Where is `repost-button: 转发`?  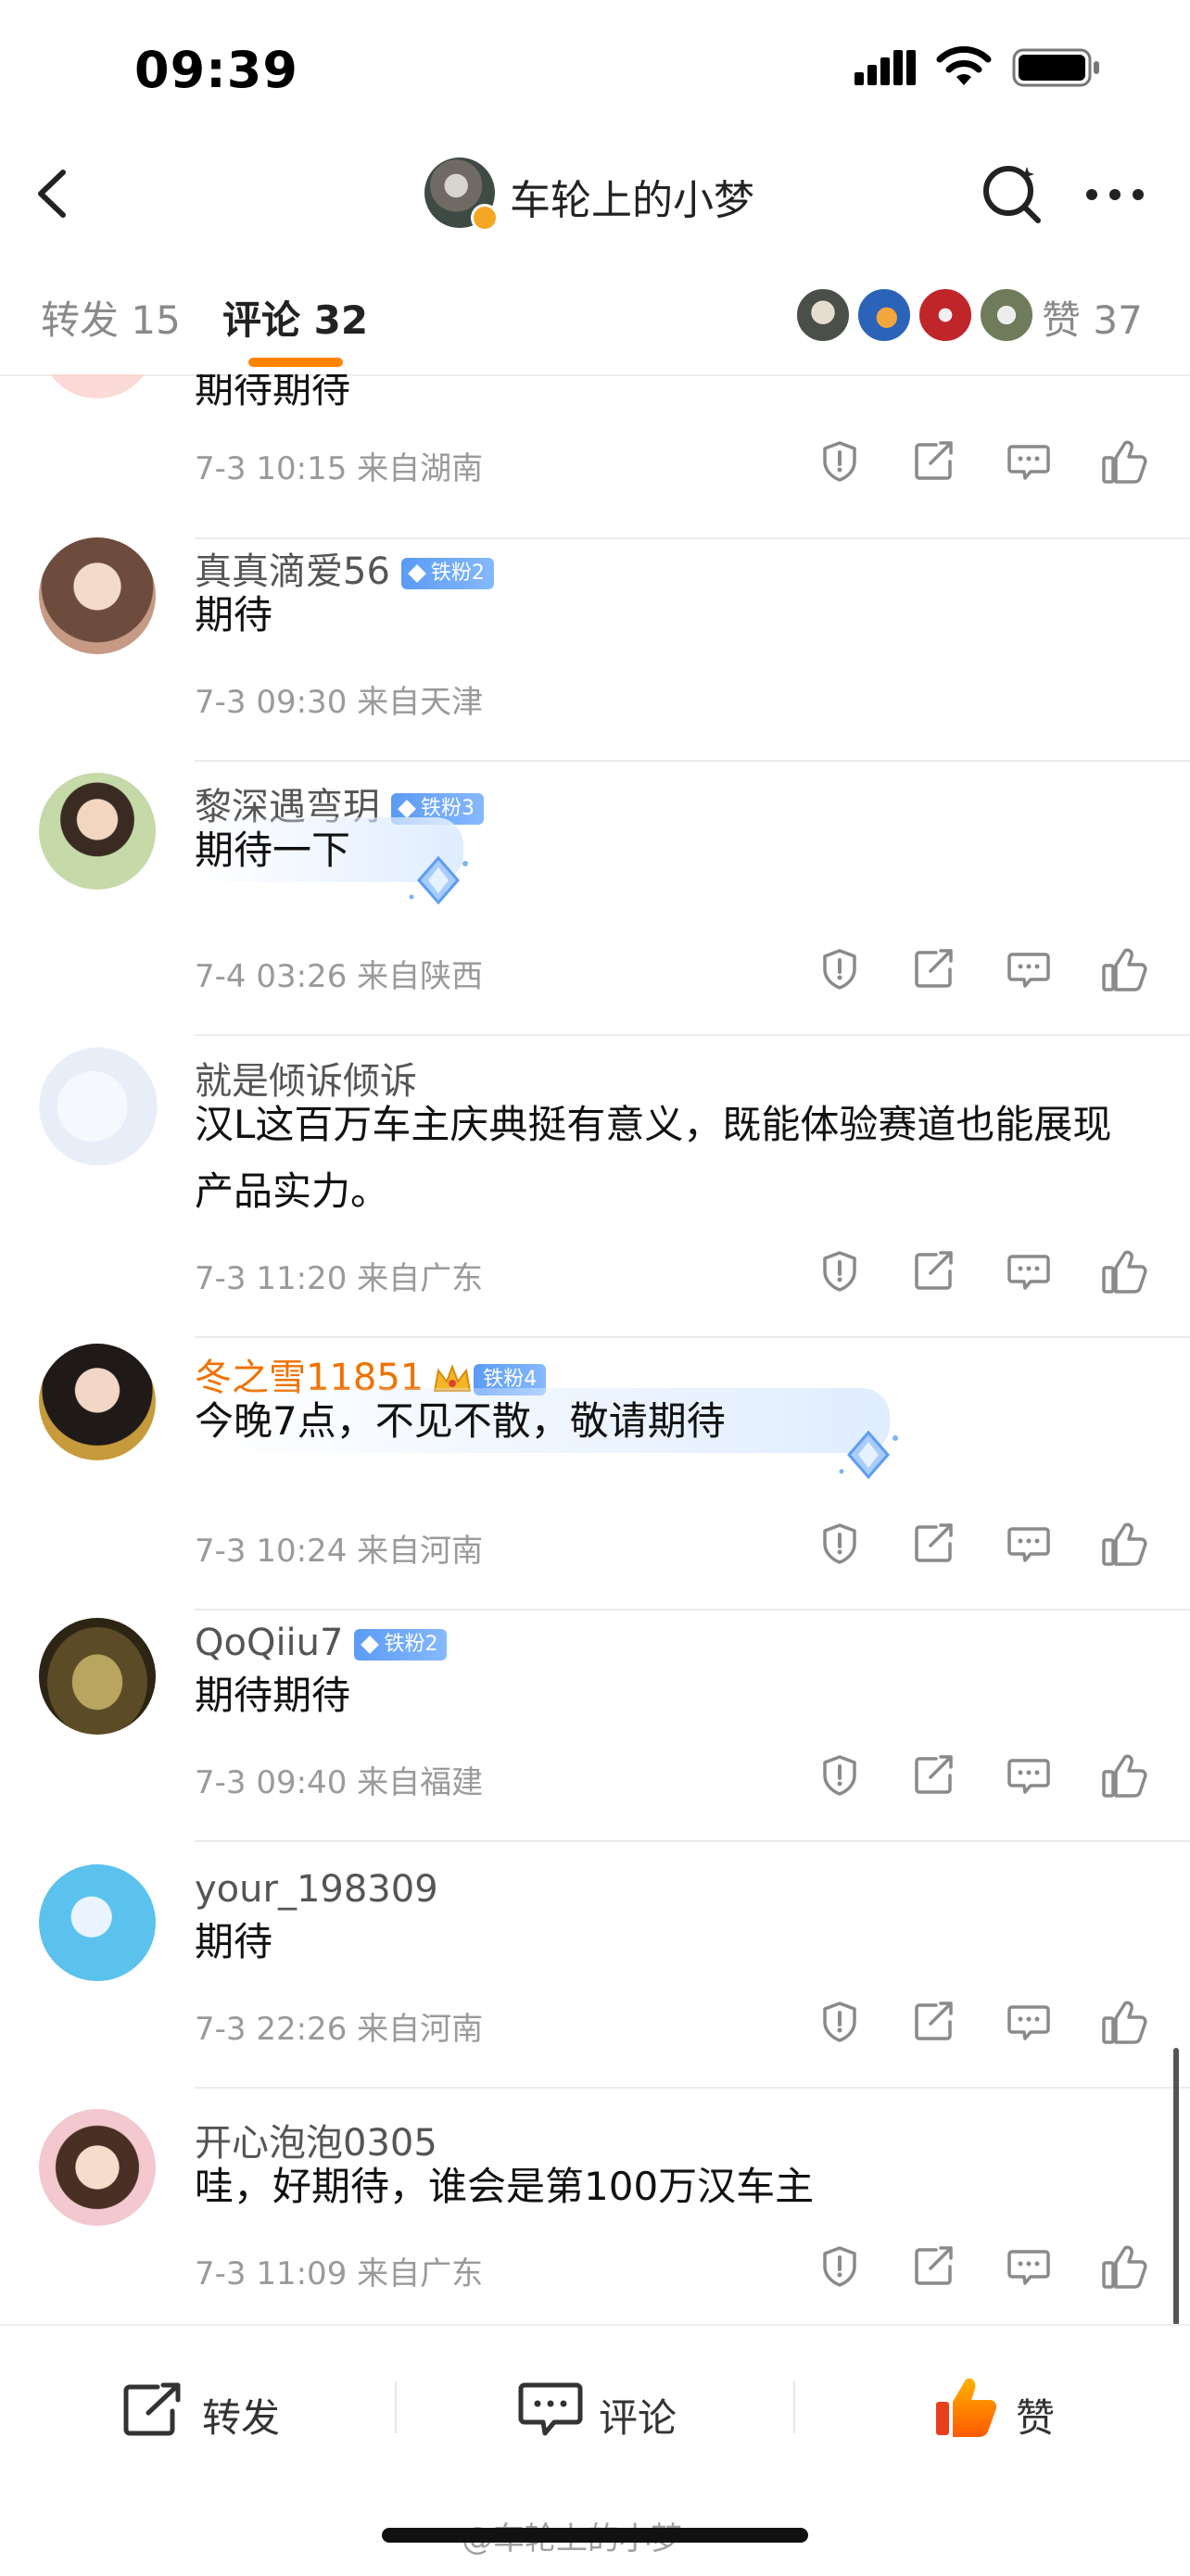
repost-button: 转发 is located at coordinates (208, 2411).